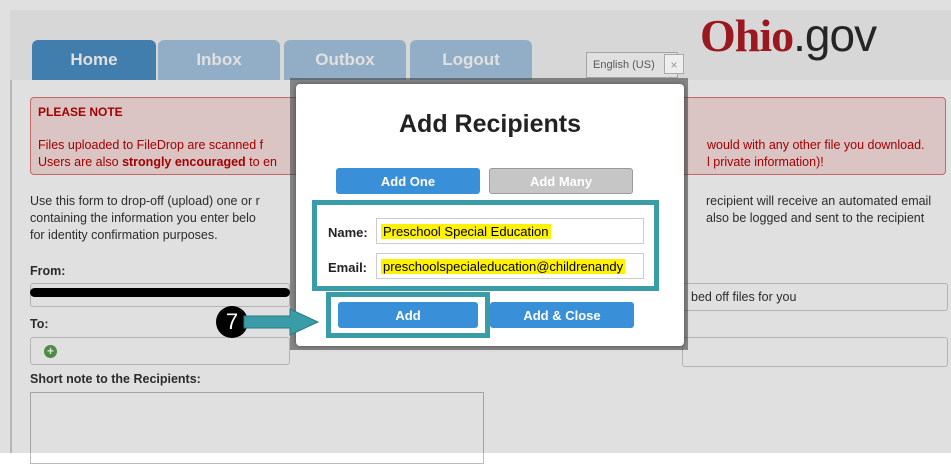  I want to click on add-one-button: Add One, so click(408, 181).